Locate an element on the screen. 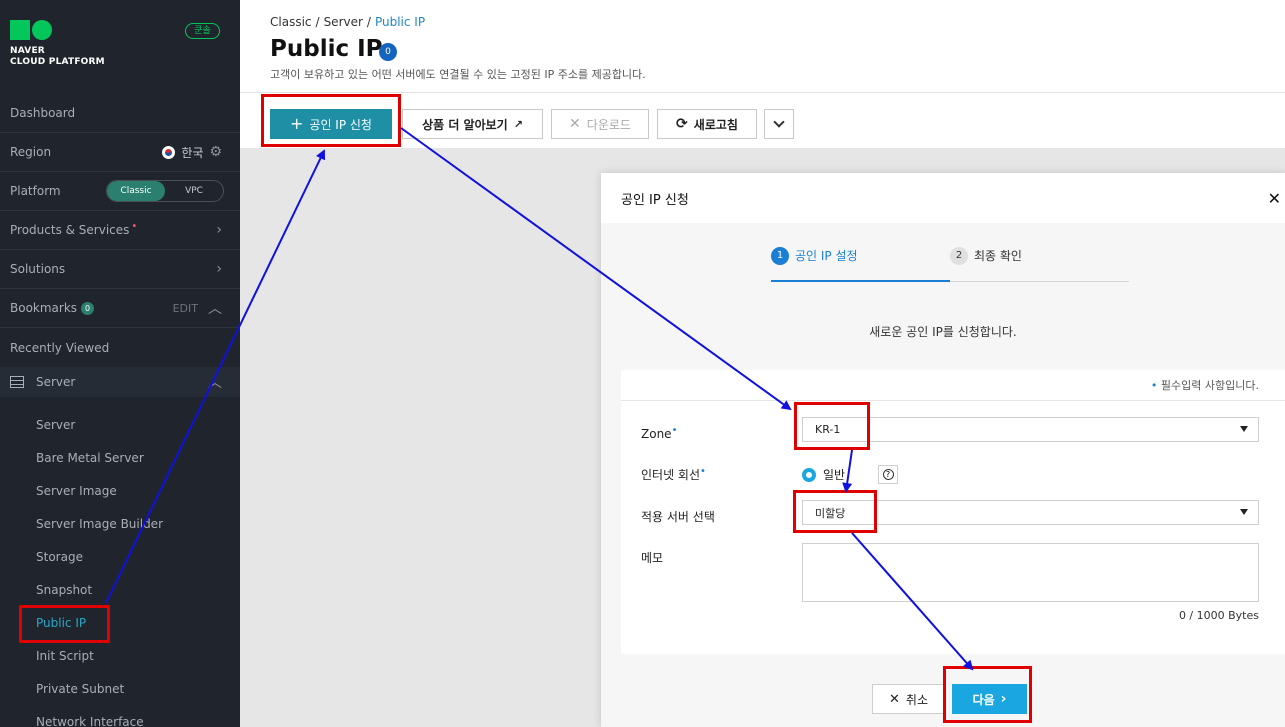 This screenshot has width=1285, height=727. region-label: Region is located at coordinates (31, 152).